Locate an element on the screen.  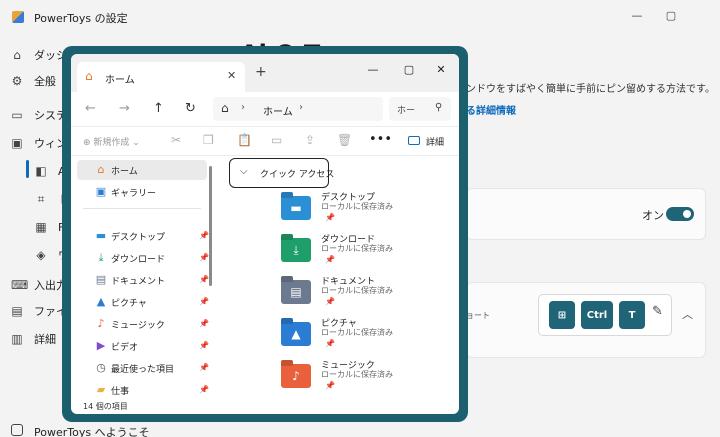
sidebar-item-4: ▤ ドキュメント 📌 is located at coordinates (143, 280).